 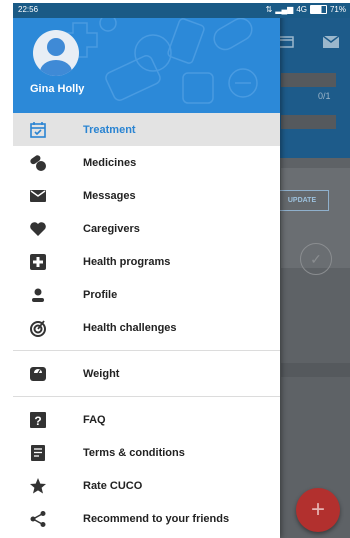 What do you see at coordinates (94, 419) in the screenshot?
I see `menu-item-label: FAQ` at bounding box center [94, 419].